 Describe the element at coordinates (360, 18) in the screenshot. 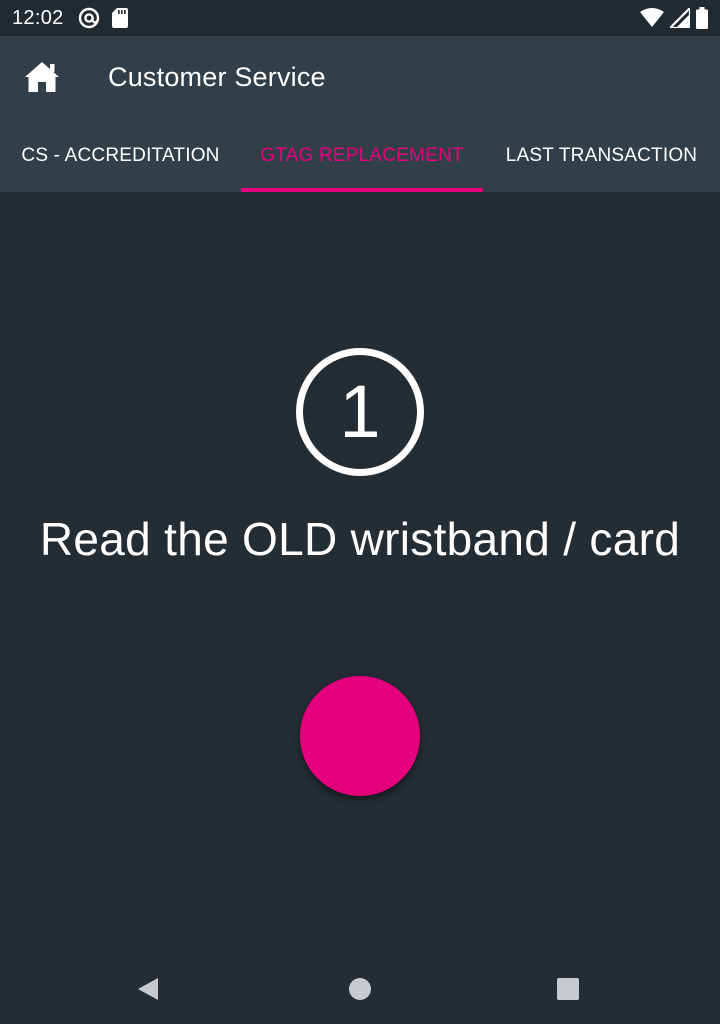

I see `status-bar: 12:02` at that location.